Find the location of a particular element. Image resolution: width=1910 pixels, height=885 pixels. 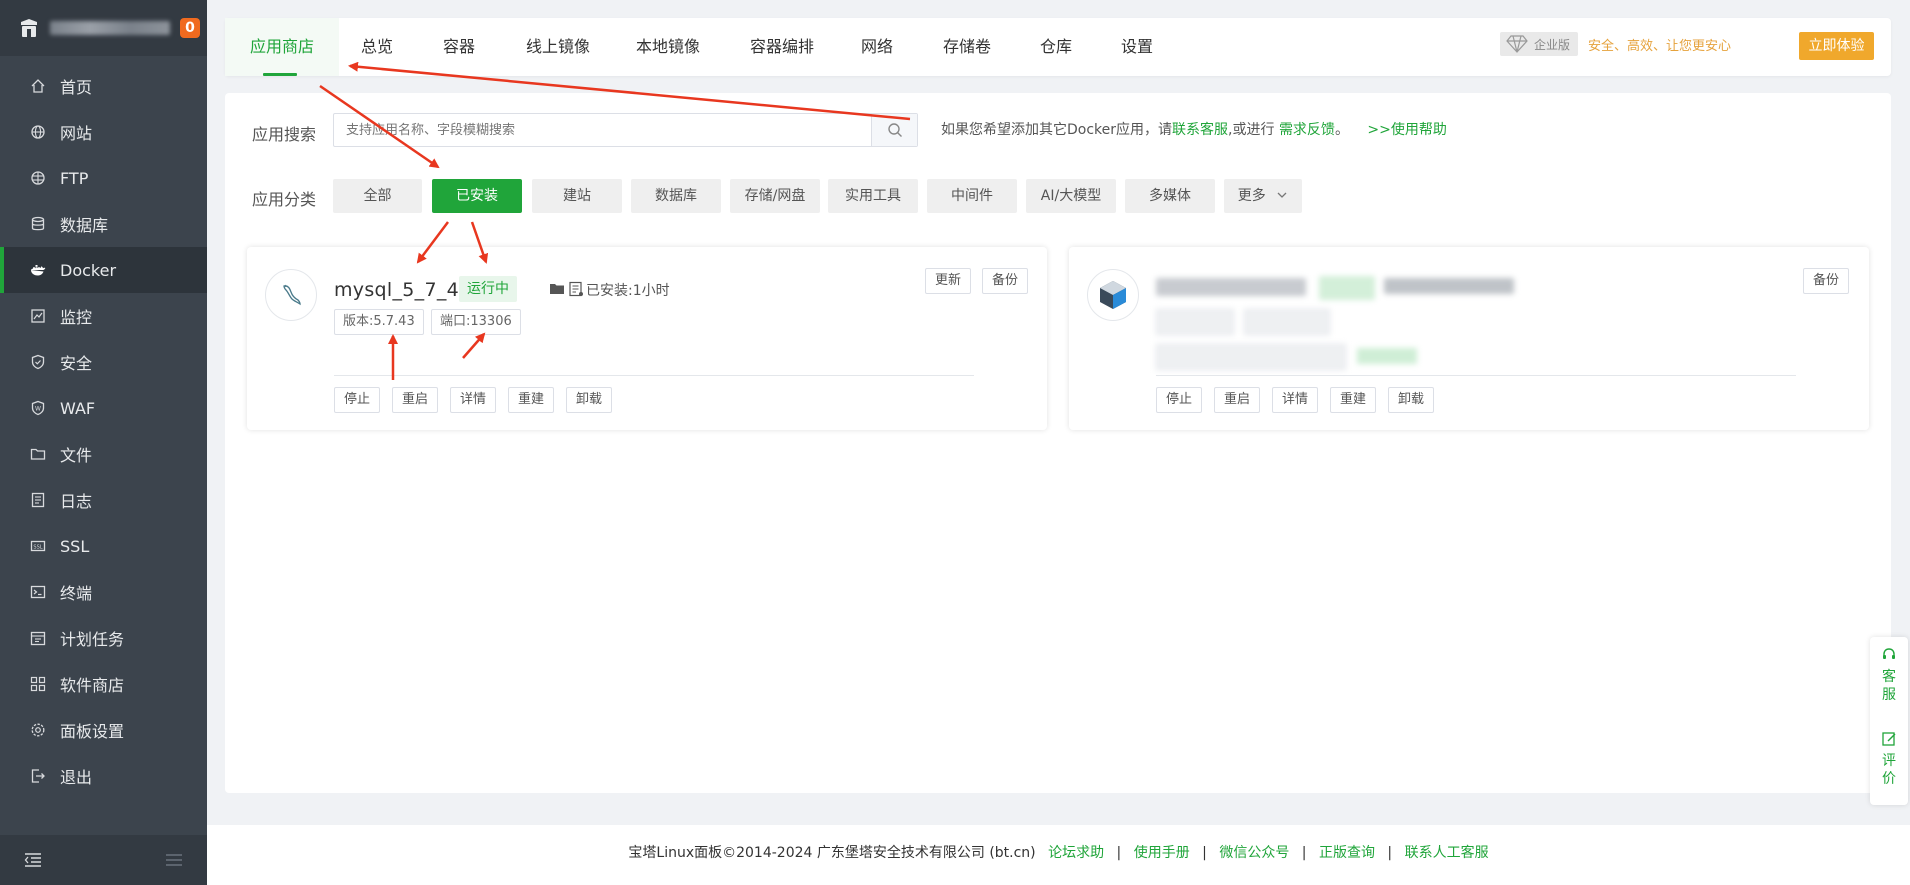

shield-icon is located at coordinates (38, 362).